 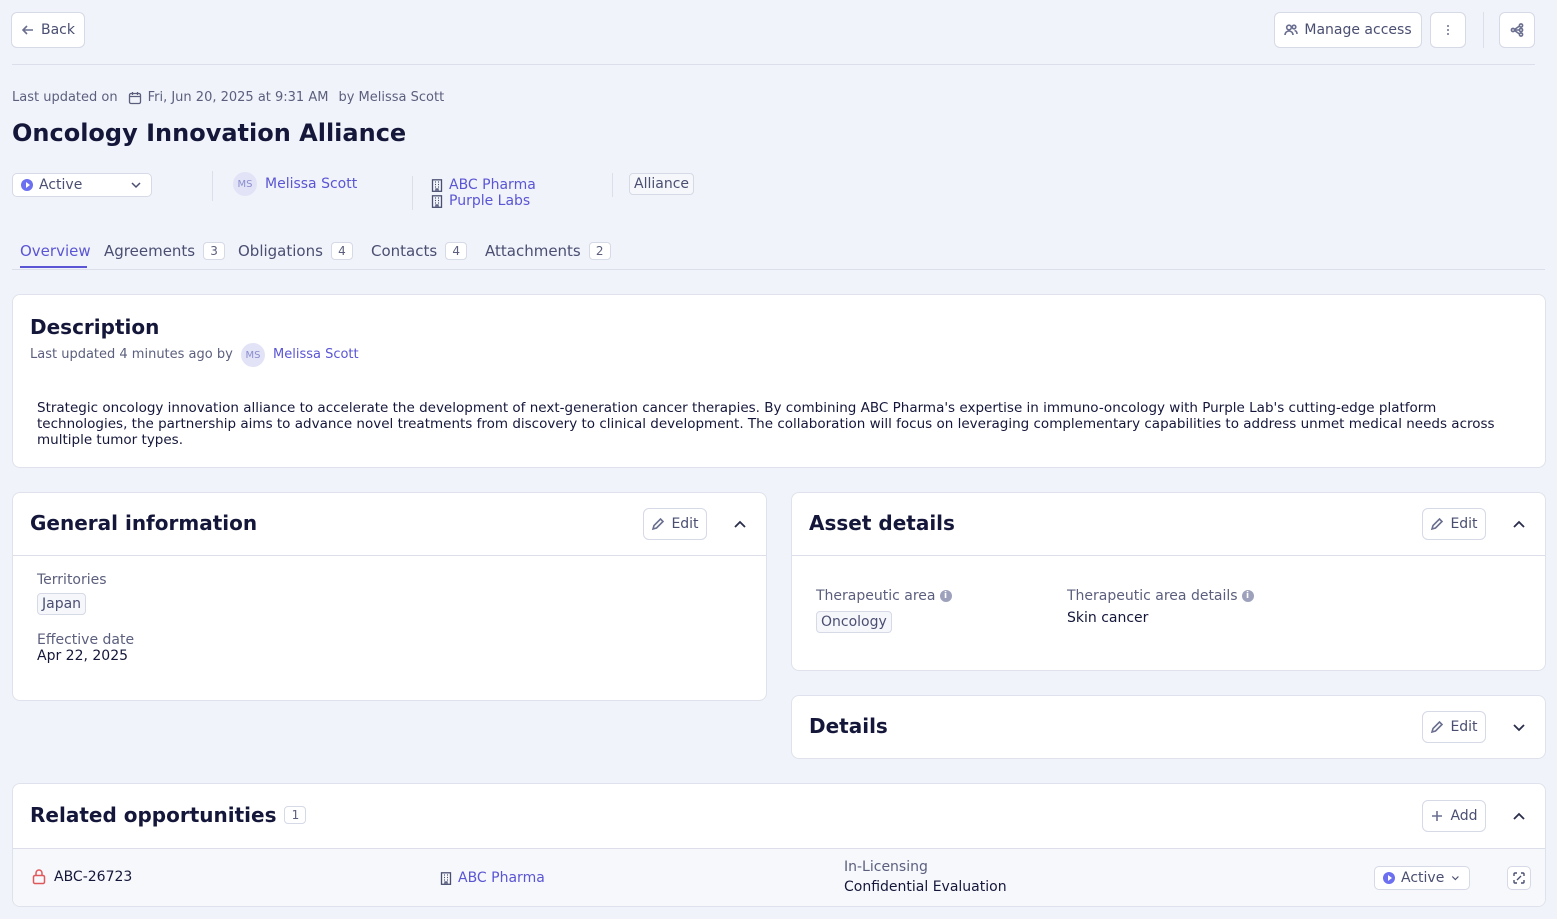 I want to click on calendar-icon, so click(x=134, y=97).